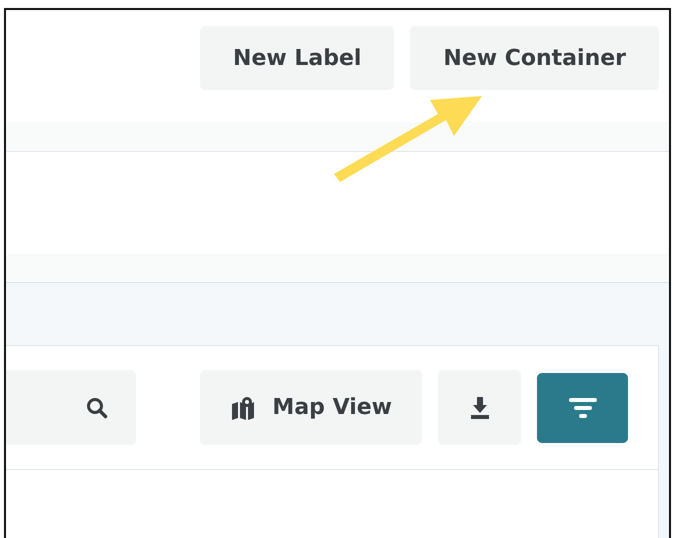 This screenshot has height=538, width=674. I want to click on search-icon, so click(97, 407).